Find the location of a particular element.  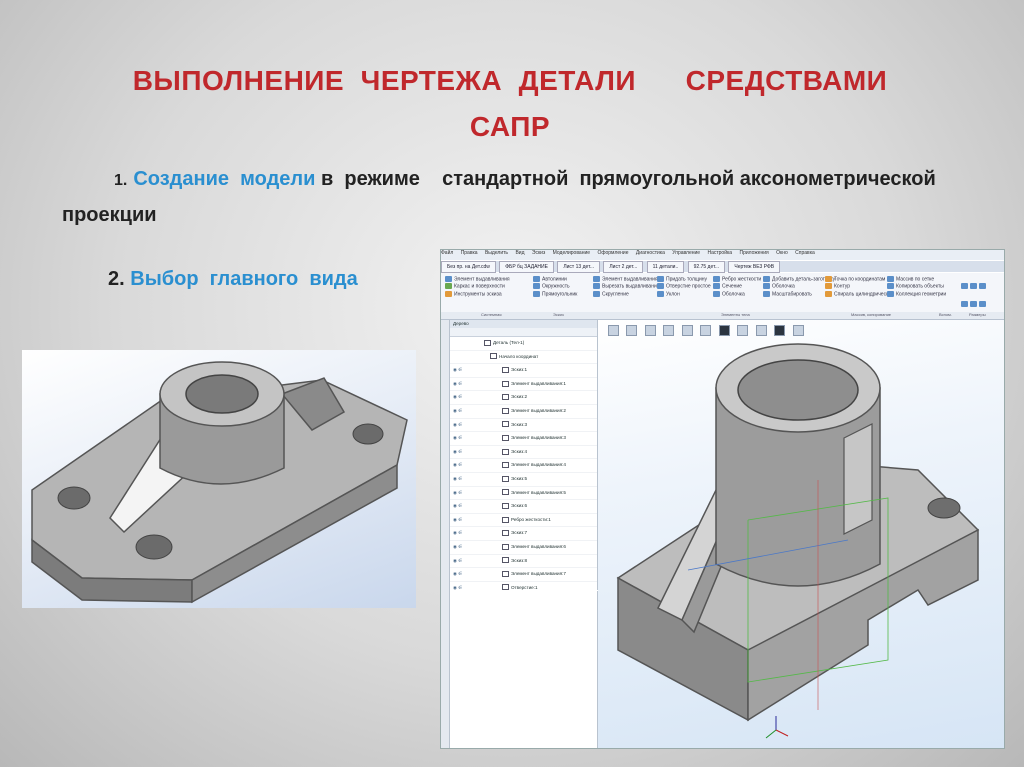

ribbon-item: Отверстие простое is located at coordinates (684, 286).